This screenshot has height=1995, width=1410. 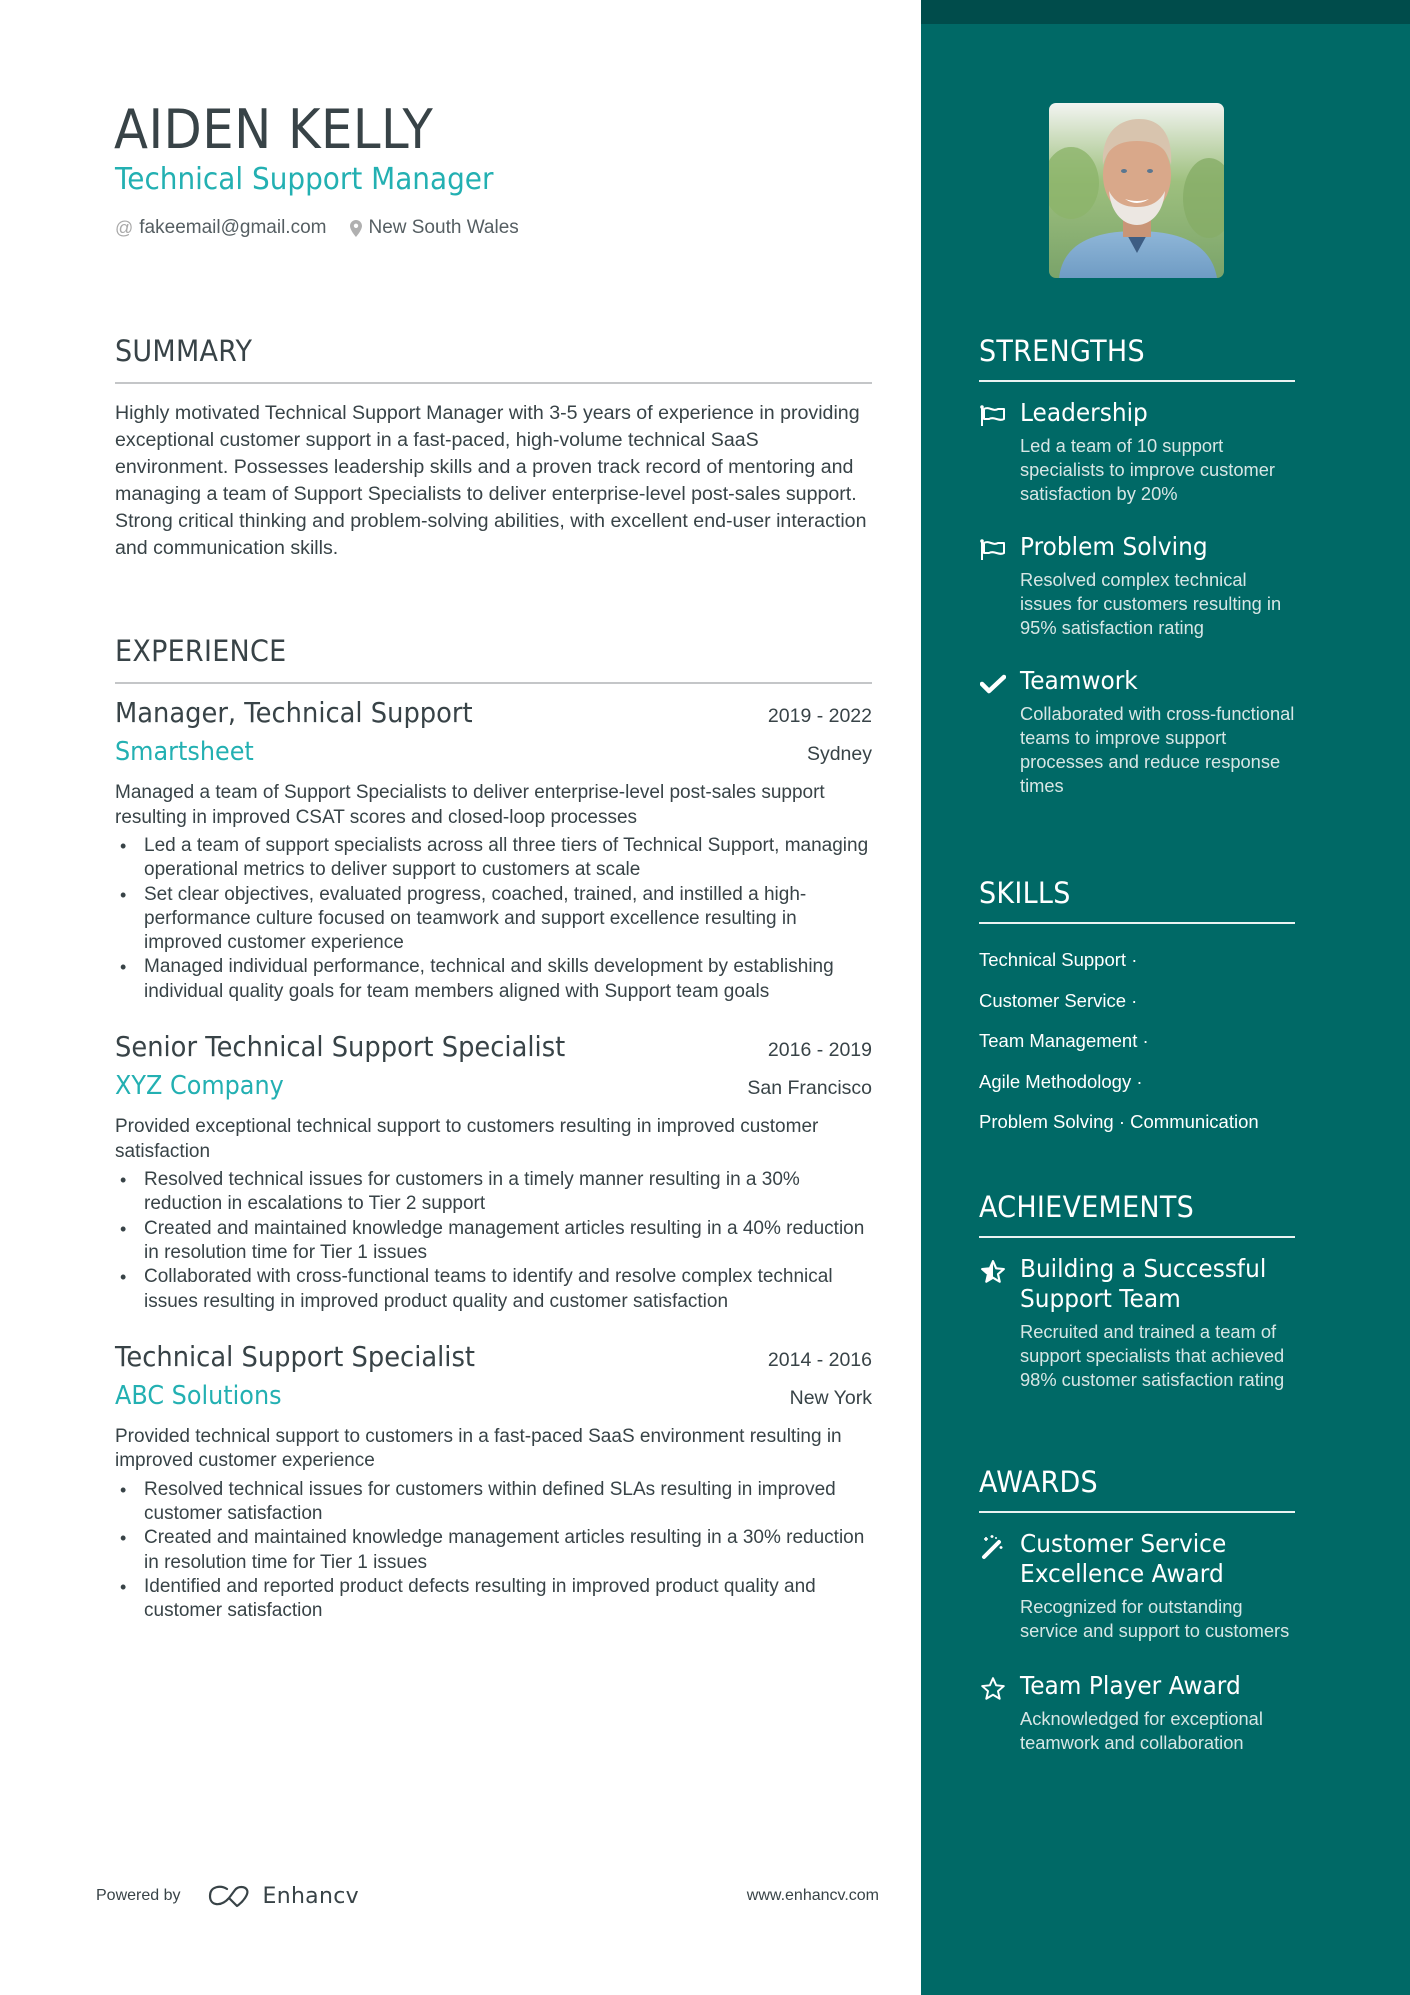 What do you see at coordinates (274, 129) in the screenshot?
I see `candidate-name: AIDEN KELLY` at bounding box center [274, 129].